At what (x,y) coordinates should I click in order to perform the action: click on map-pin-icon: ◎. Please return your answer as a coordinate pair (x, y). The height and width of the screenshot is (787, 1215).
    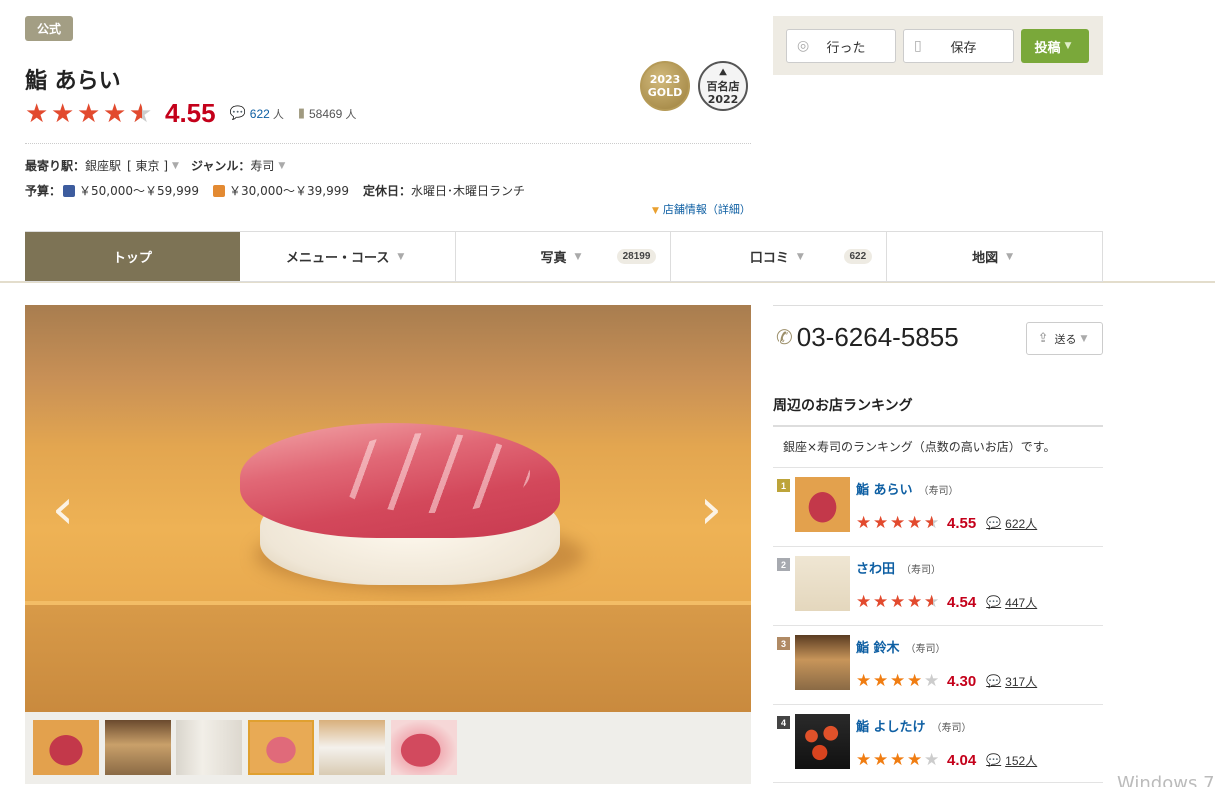
    Looking at the image, I should click on (803, 46).